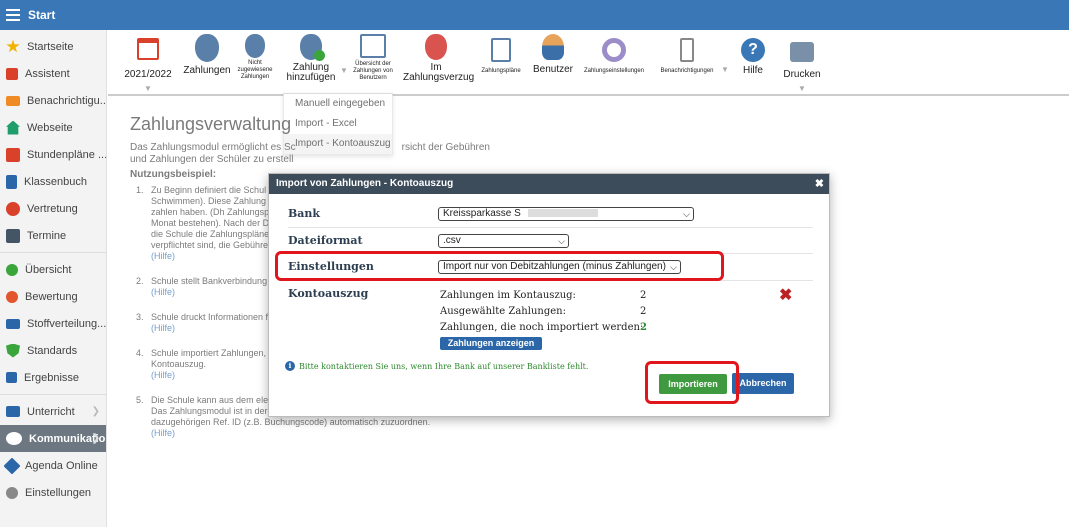  Describe the element at coordinates (53, 73) in the screenshot. I see `sidebar-item-assistent: Assistent` at that location.